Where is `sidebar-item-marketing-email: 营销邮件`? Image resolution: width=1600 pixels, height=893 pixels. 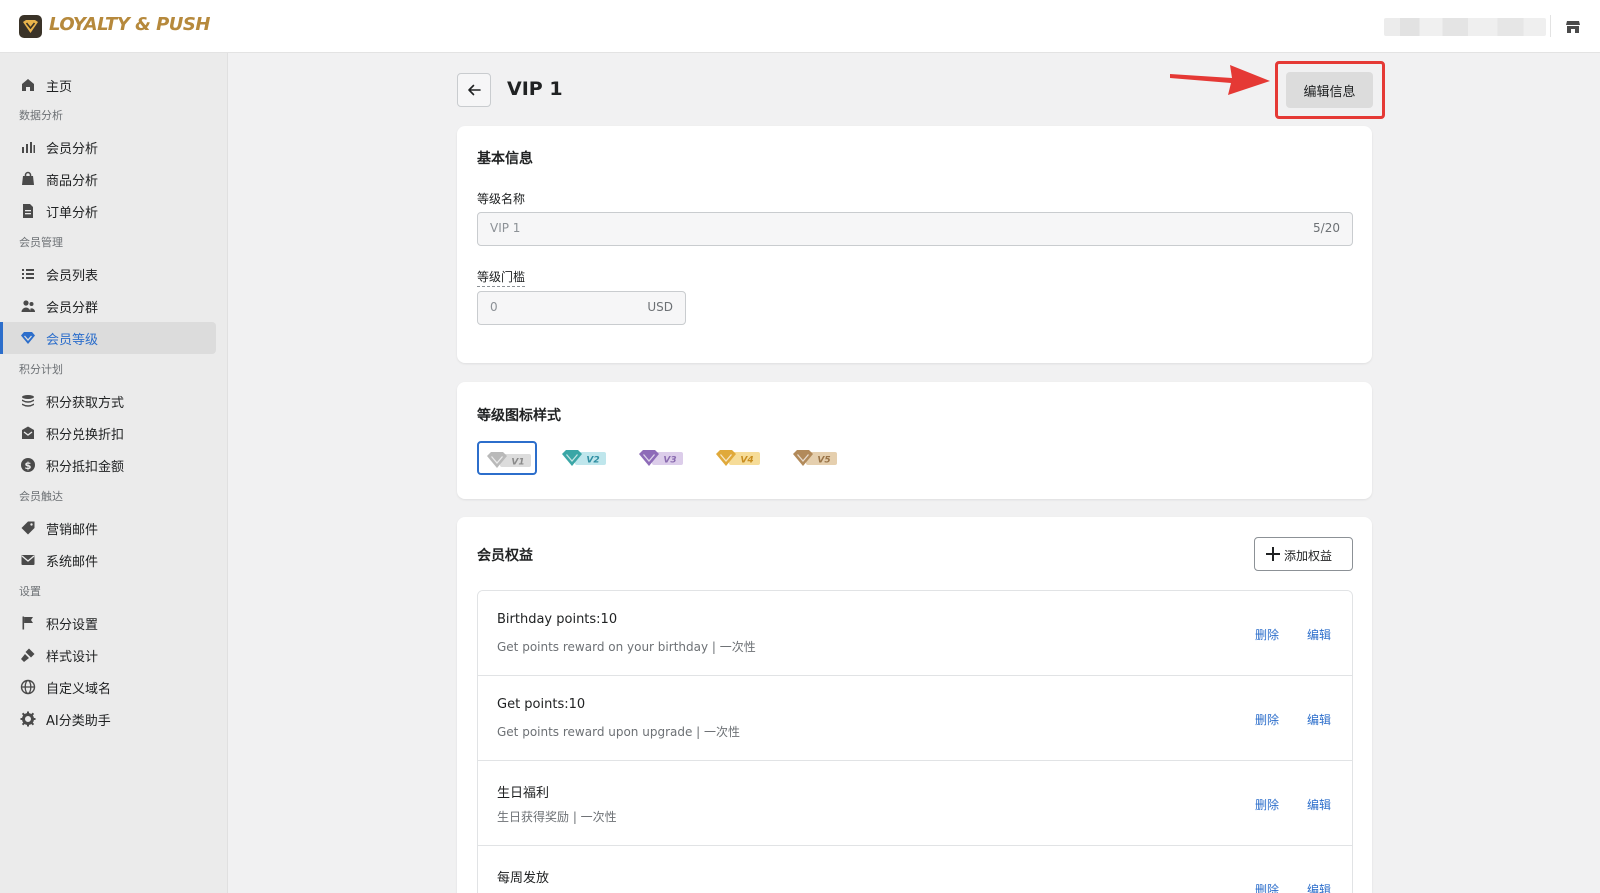
sidebar-item-marketing-email: 营销邮件 is located at coordinates (108, 528).